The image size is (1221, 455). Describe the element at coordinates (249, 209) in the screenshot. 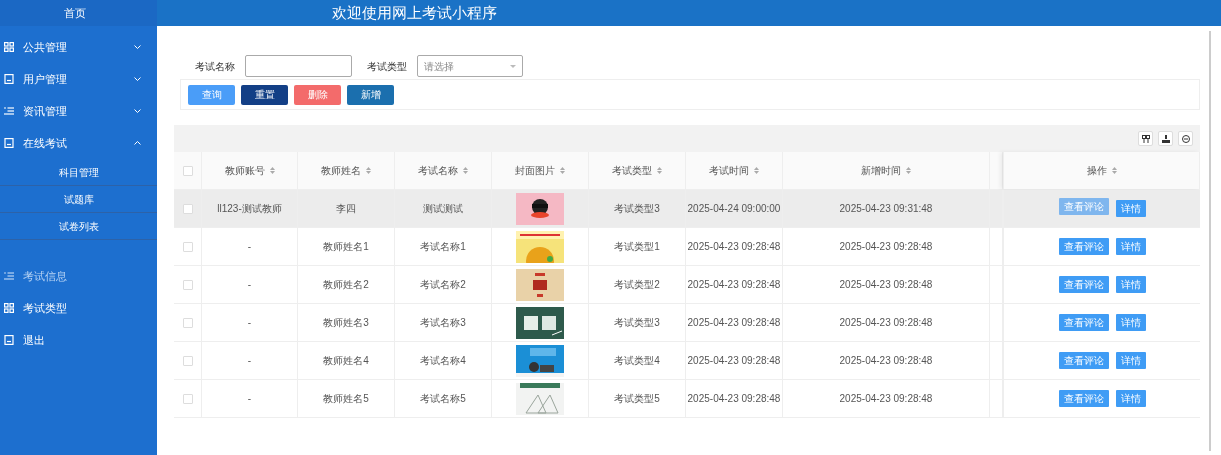

I see `table-cell-text: ll123-测试教师` at that location.